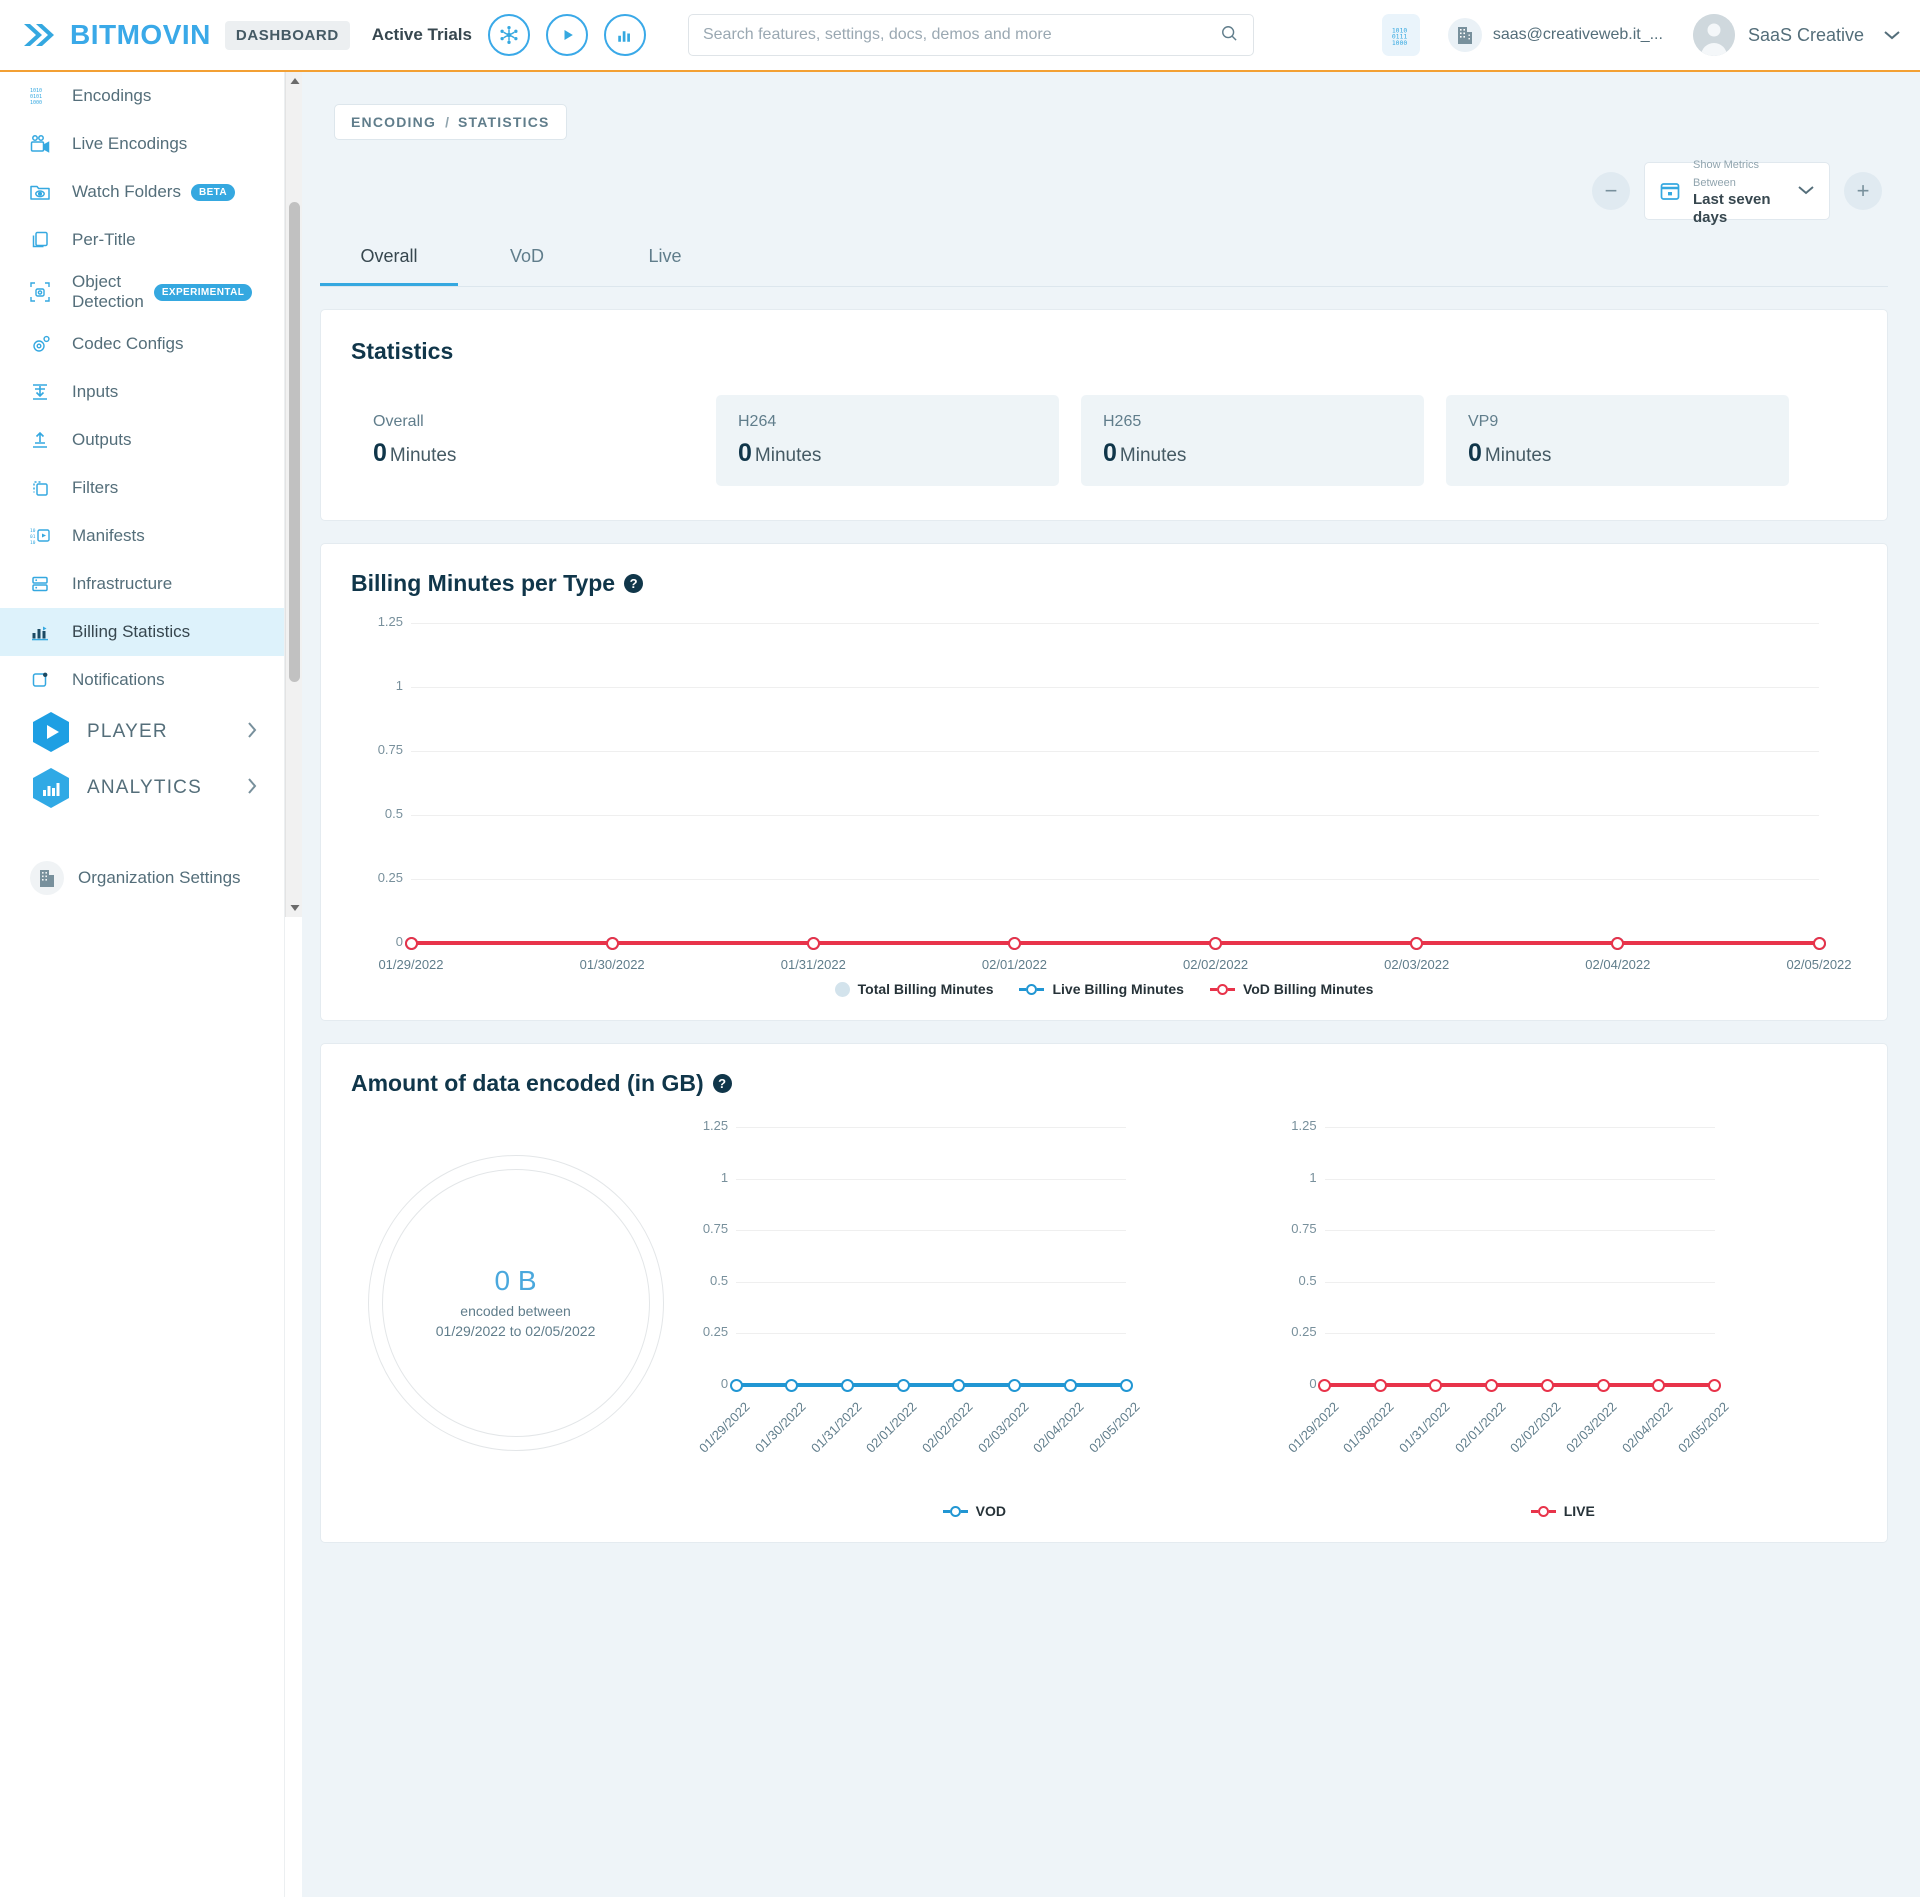 This screenshot has width=1920, height=1897. I want to click on breadcrumb-statistics: STATISTICS, so click(504, 122).